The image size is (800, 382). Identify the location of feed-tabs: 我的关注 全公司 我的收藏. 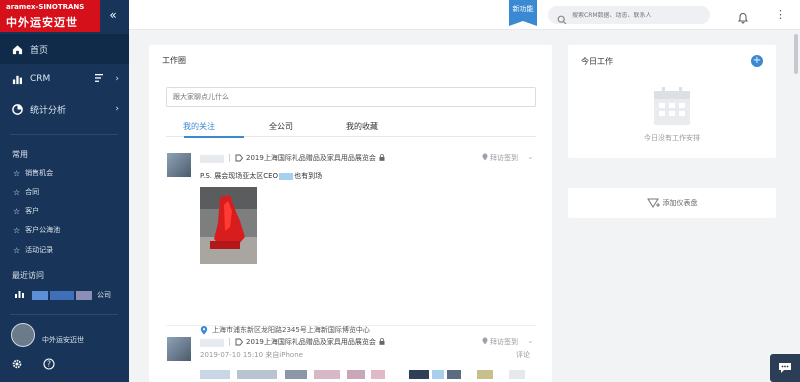
(351, 129).